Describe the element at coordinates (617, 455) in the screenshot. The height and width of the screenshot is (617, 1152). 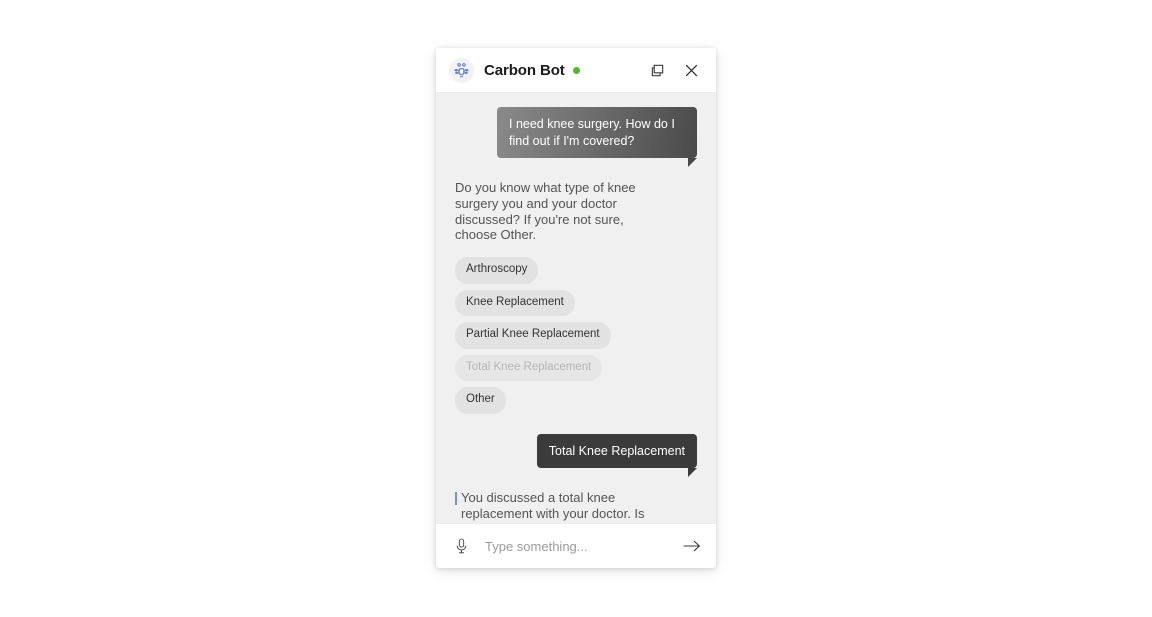
I see `user-message-bubble: Total Knee Replacement` at that location.